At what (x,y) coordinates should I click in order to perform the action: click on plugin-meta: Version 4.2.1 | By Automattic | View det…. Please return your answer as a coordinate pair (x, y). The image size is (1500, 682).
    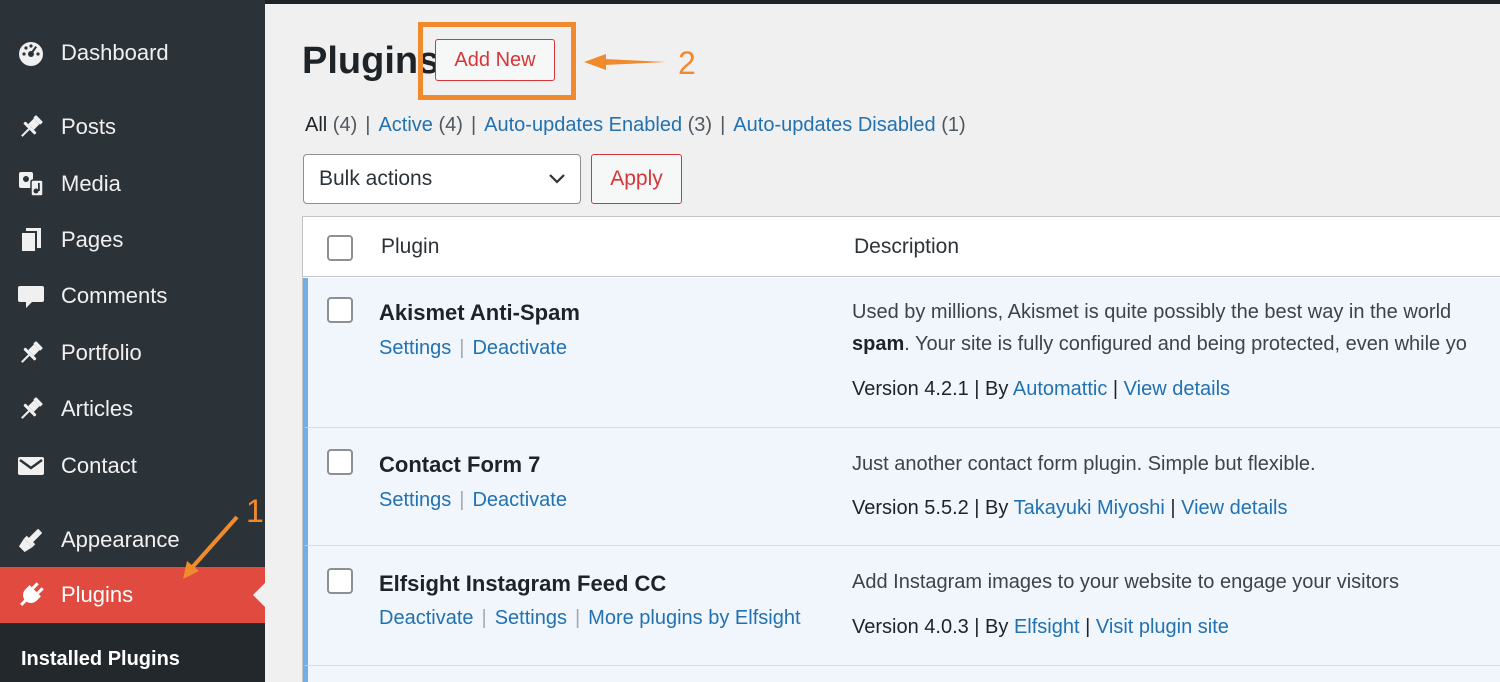
    Looking at the image, I should click on (1041, 389).